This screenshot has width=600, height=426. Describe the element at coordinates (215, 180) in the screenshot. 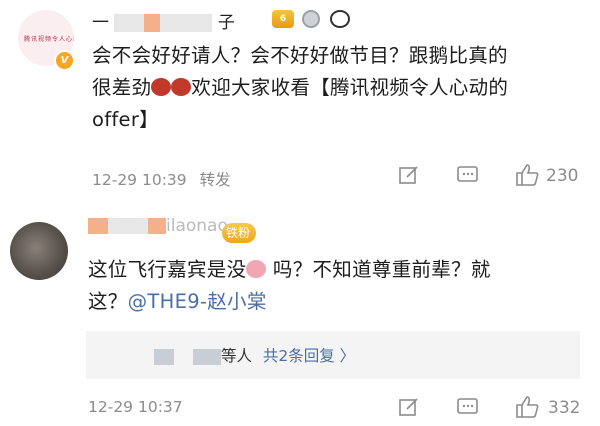

I see `forward-link: 转发` at that location.